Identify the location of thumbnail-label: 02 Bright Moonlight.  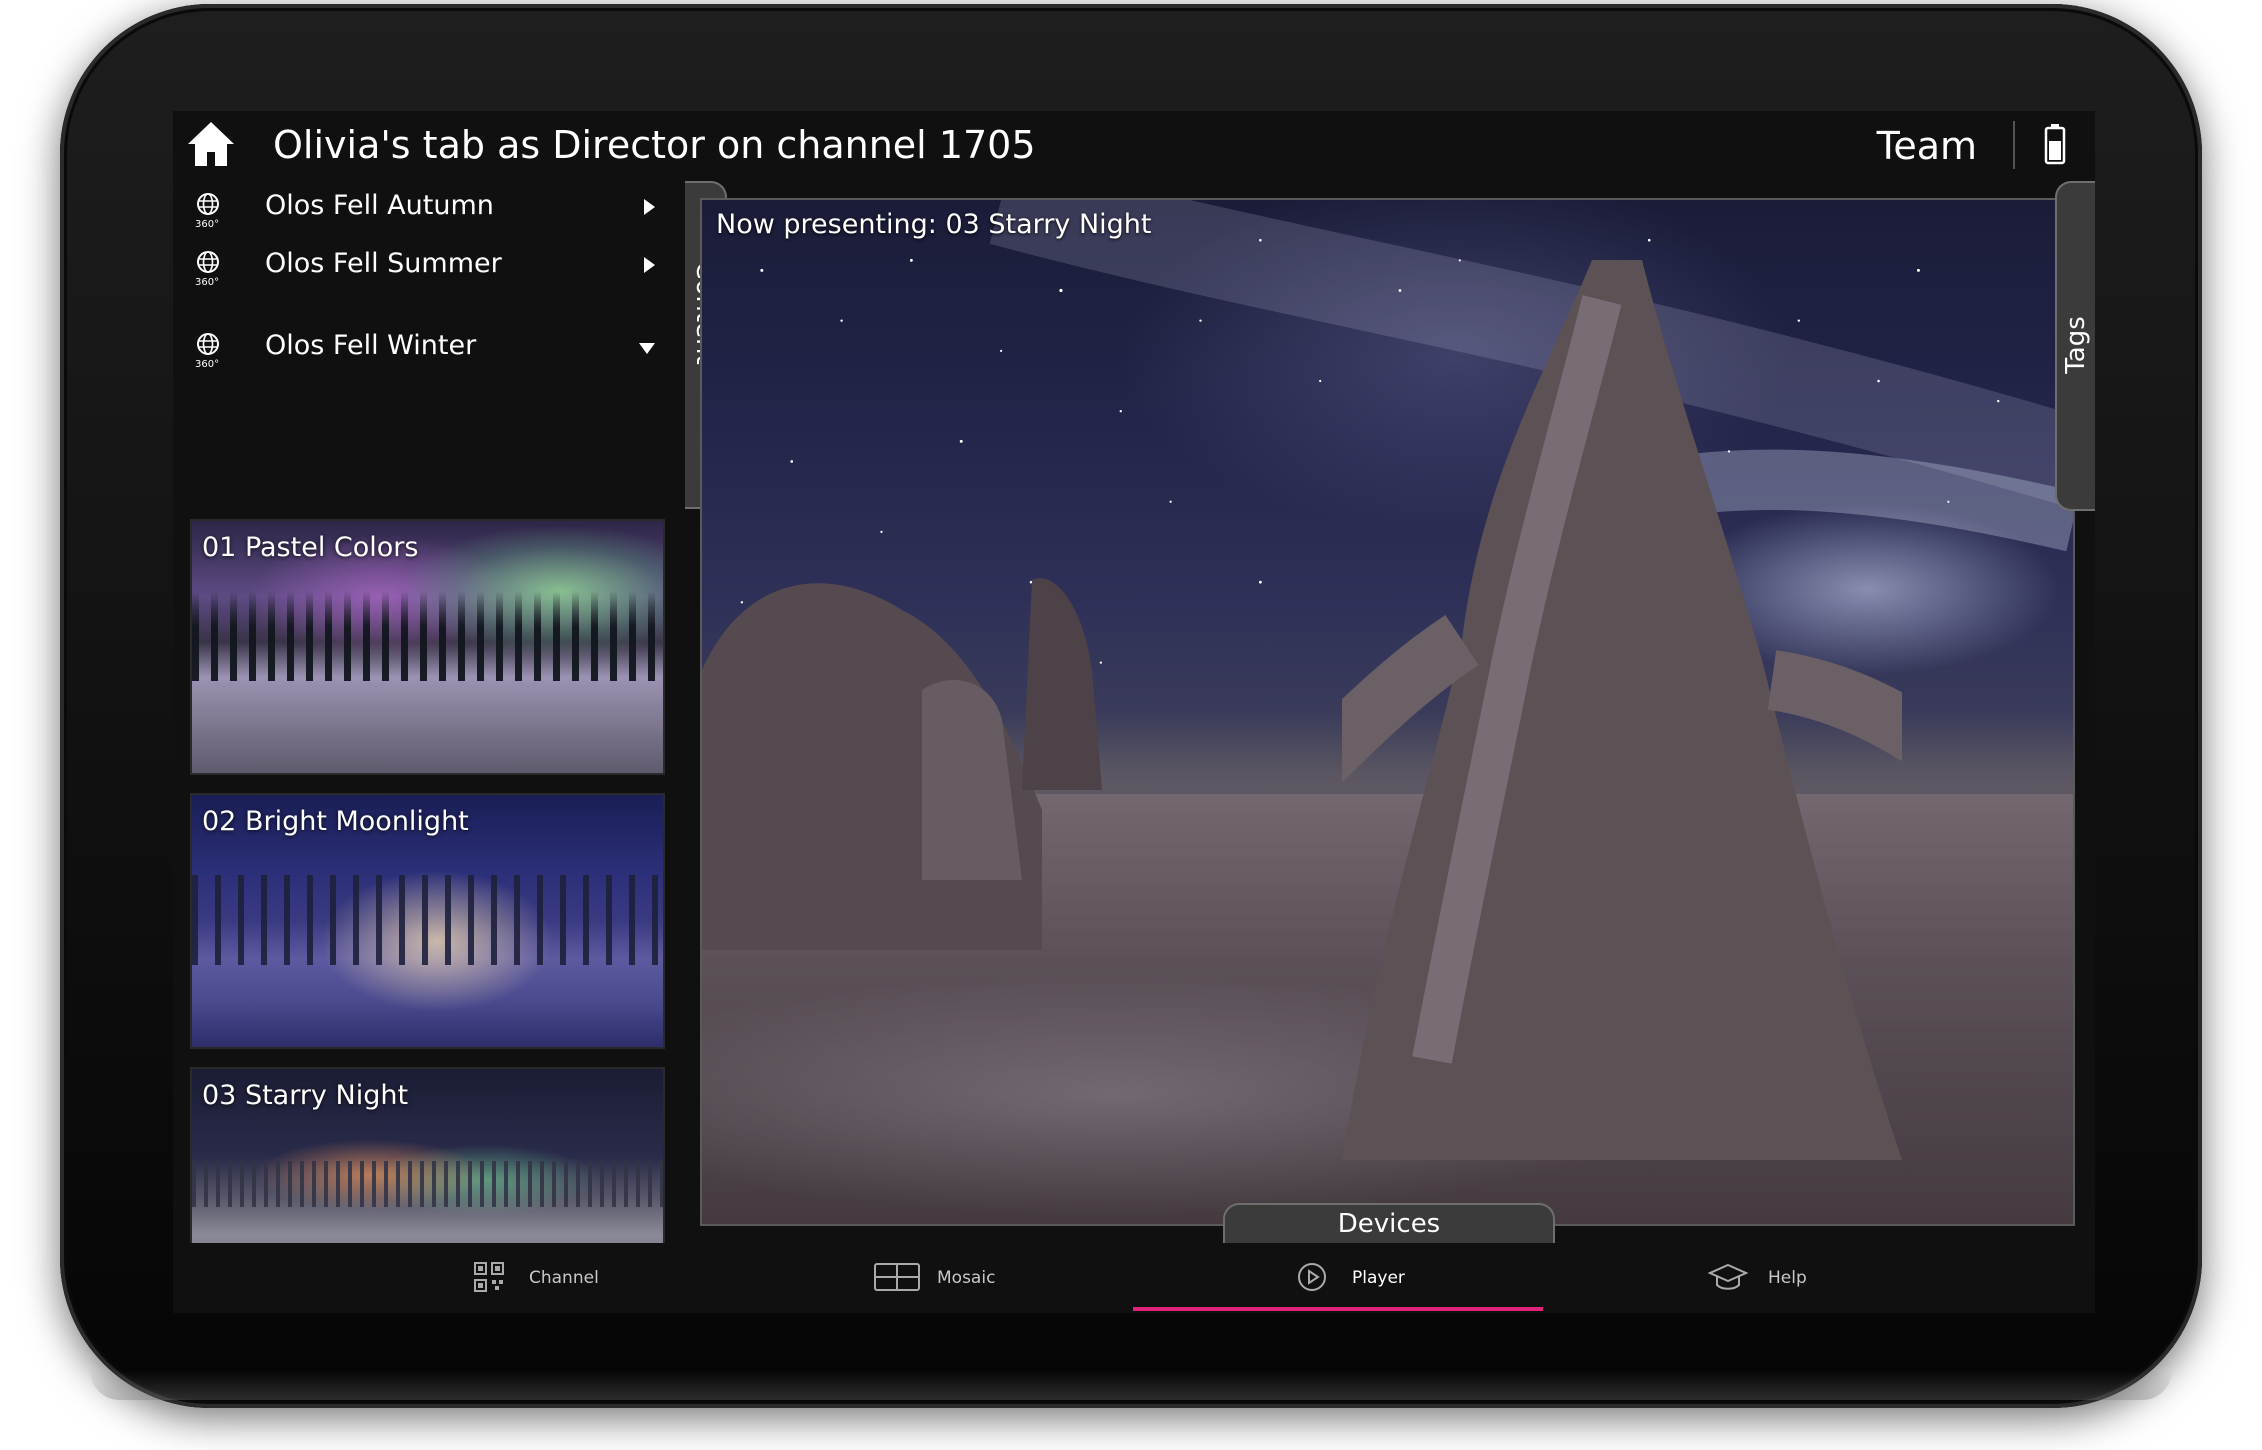
(335, 821).